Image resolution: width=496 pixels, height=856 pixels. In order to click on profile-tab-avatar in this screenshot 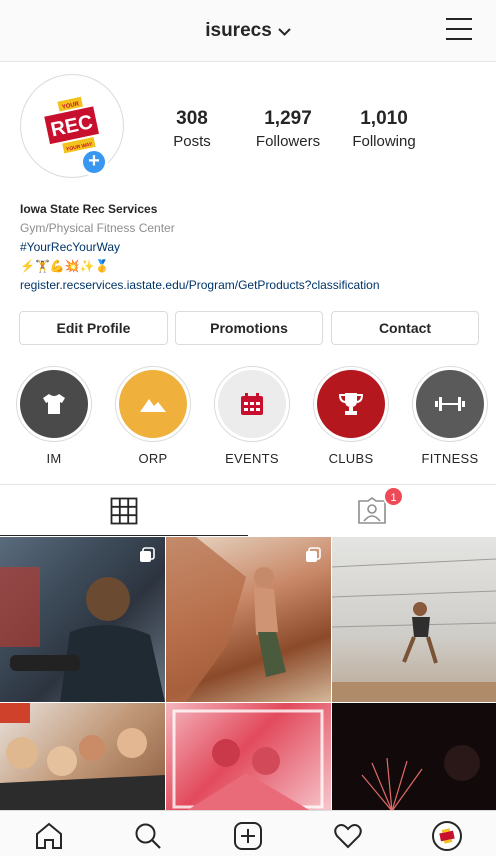, I will do `click(447, 836)`.